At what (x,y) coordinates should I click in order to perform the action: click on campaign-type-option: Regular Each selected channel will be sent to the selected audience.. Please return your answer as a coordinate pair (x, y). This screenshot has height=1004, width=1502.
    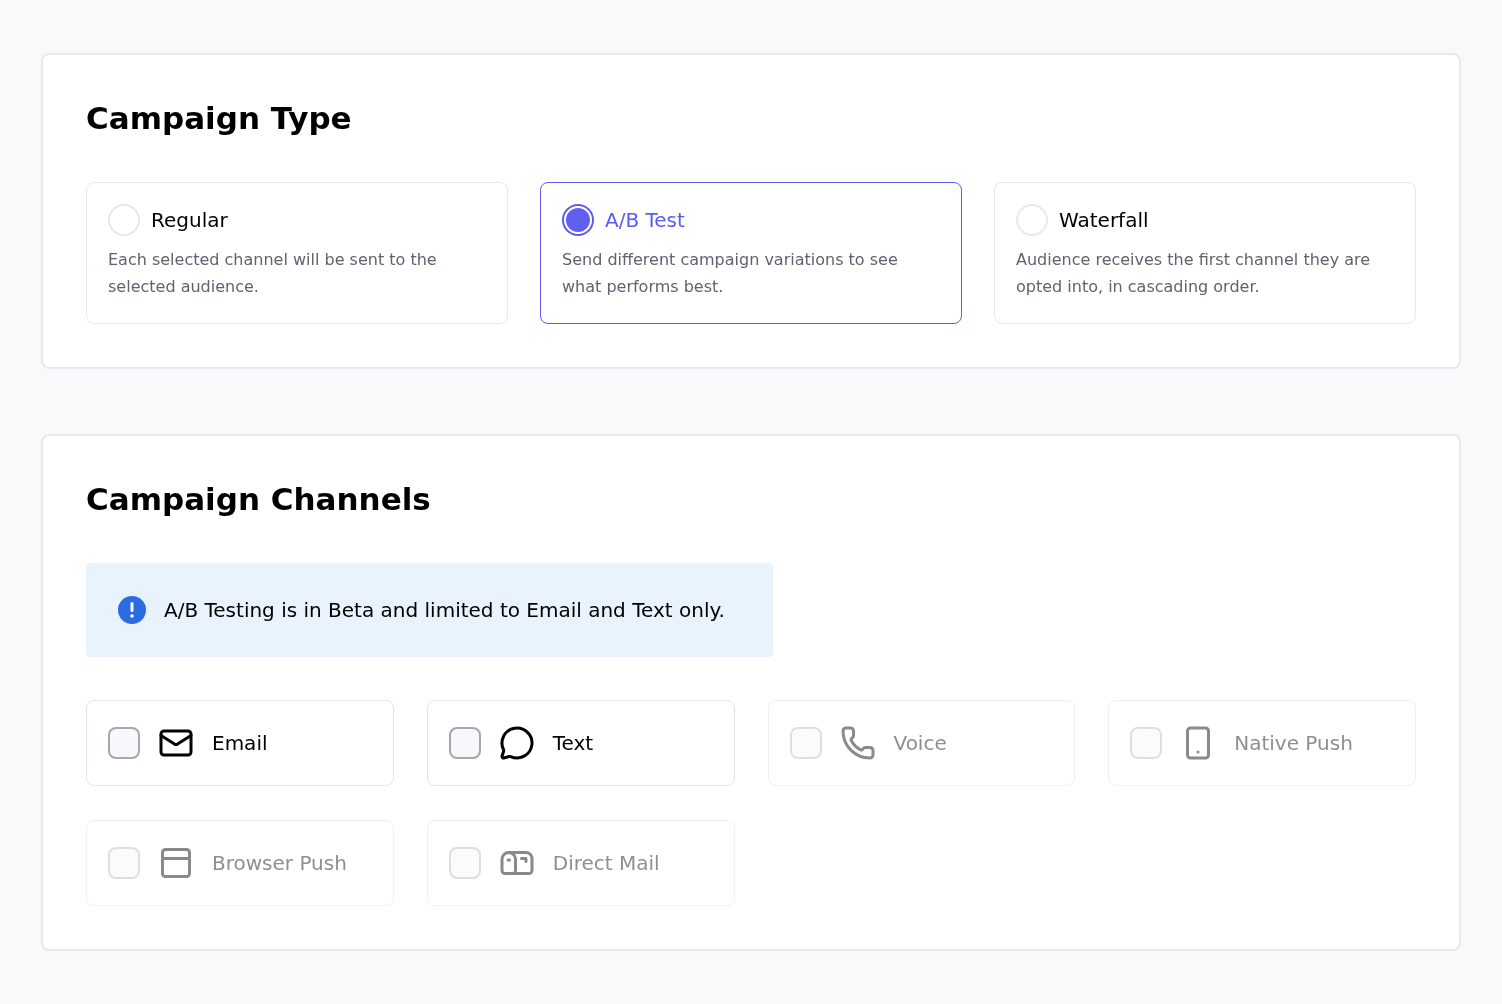
    Looking at the image, I should click on (297, 252).